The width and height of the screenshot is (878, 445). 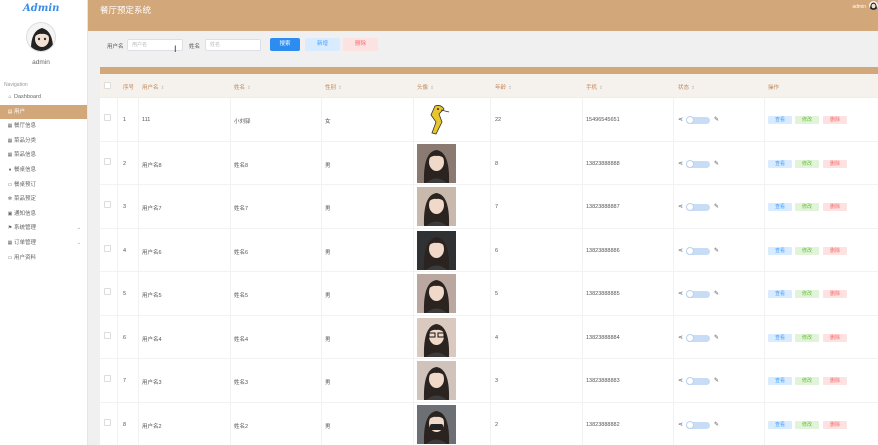 What do you see at coordinates (43, 112) in the screenshot?
I see `sidebar-item: ▤ 用户` at bounding box center [43, 112].